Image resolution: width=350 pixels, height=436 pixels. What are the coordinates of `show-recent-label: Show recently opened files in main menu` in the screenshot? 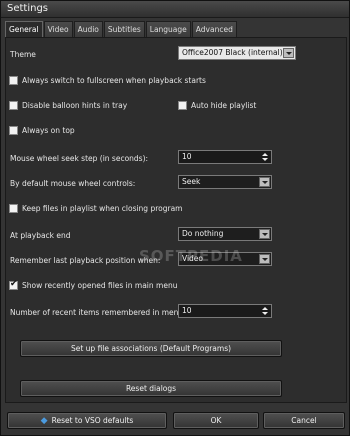 It's located at (100, 285).